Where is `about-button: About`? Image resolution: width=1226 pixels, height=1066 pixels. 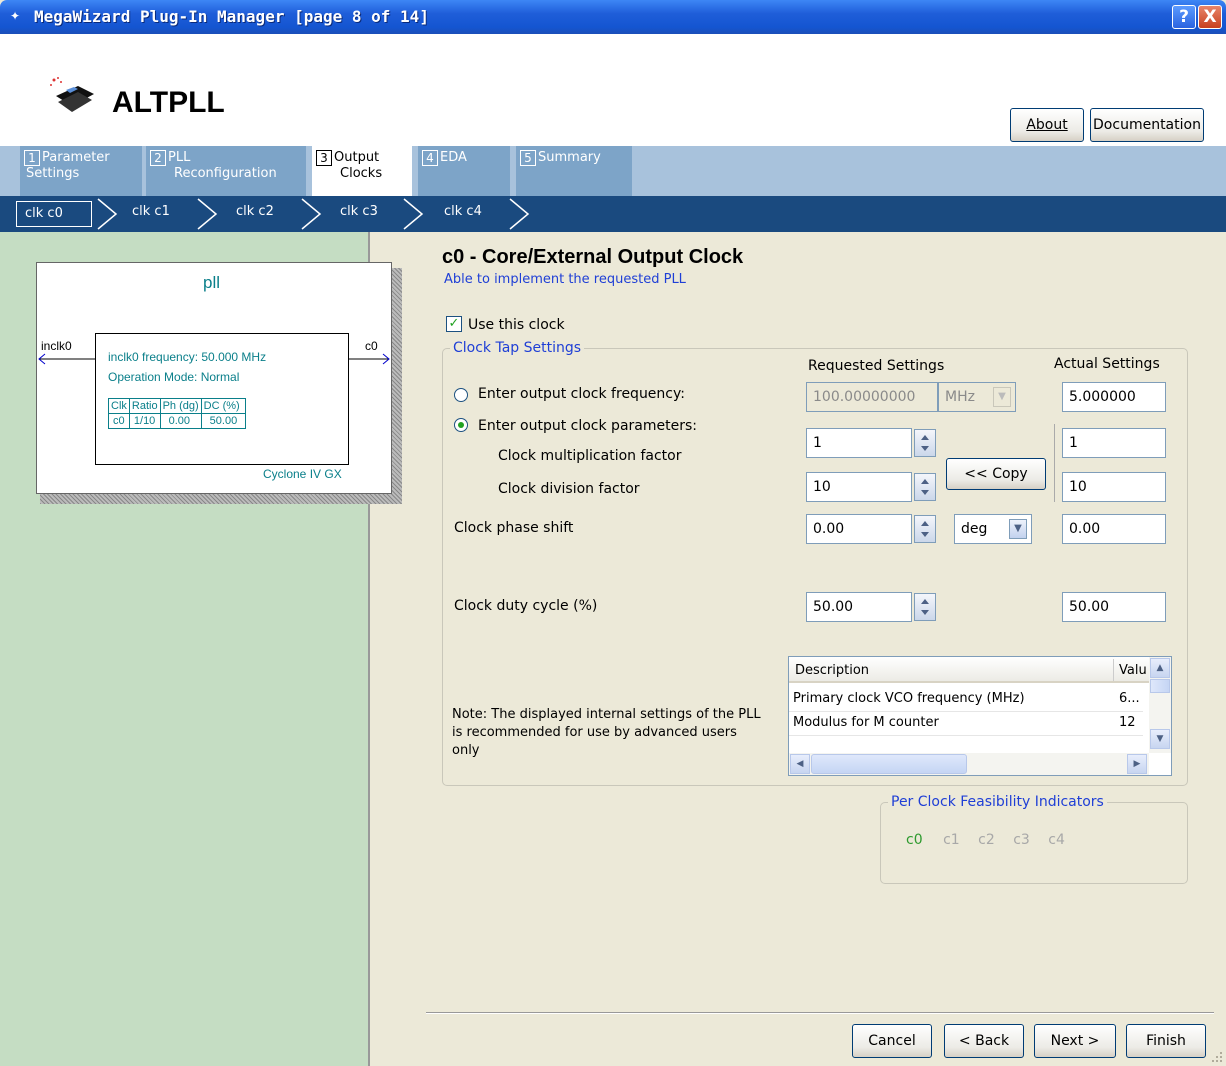 about-button: About is located at coordinates (1047, 125).